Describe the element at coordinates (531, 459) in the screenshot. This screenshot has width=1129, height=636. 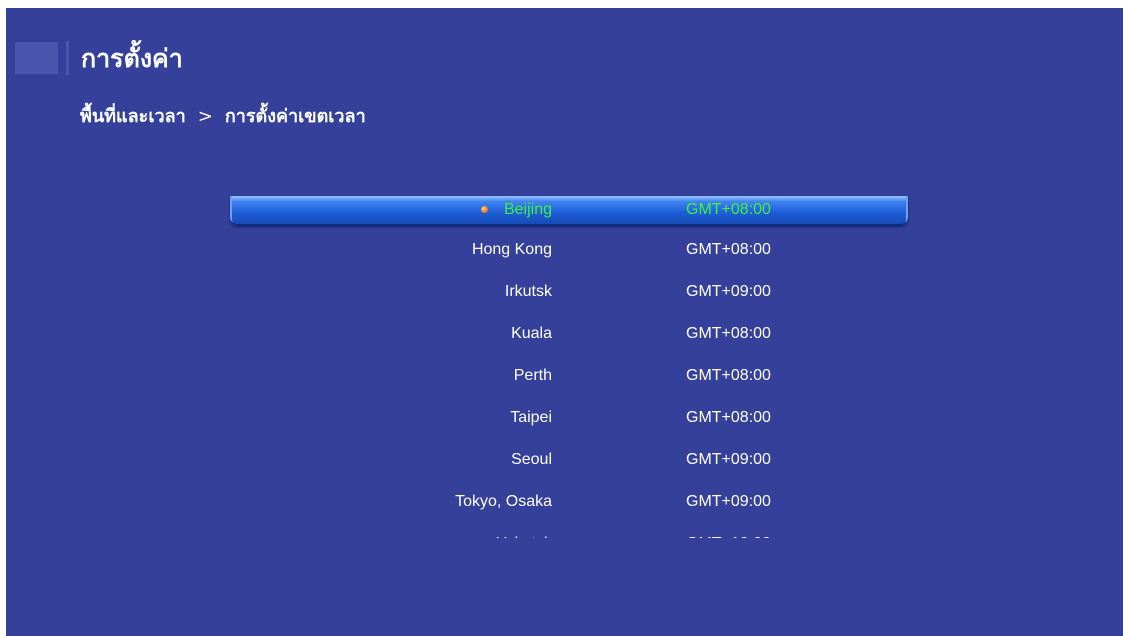
I see `timezone-city: Seoul` at that location.